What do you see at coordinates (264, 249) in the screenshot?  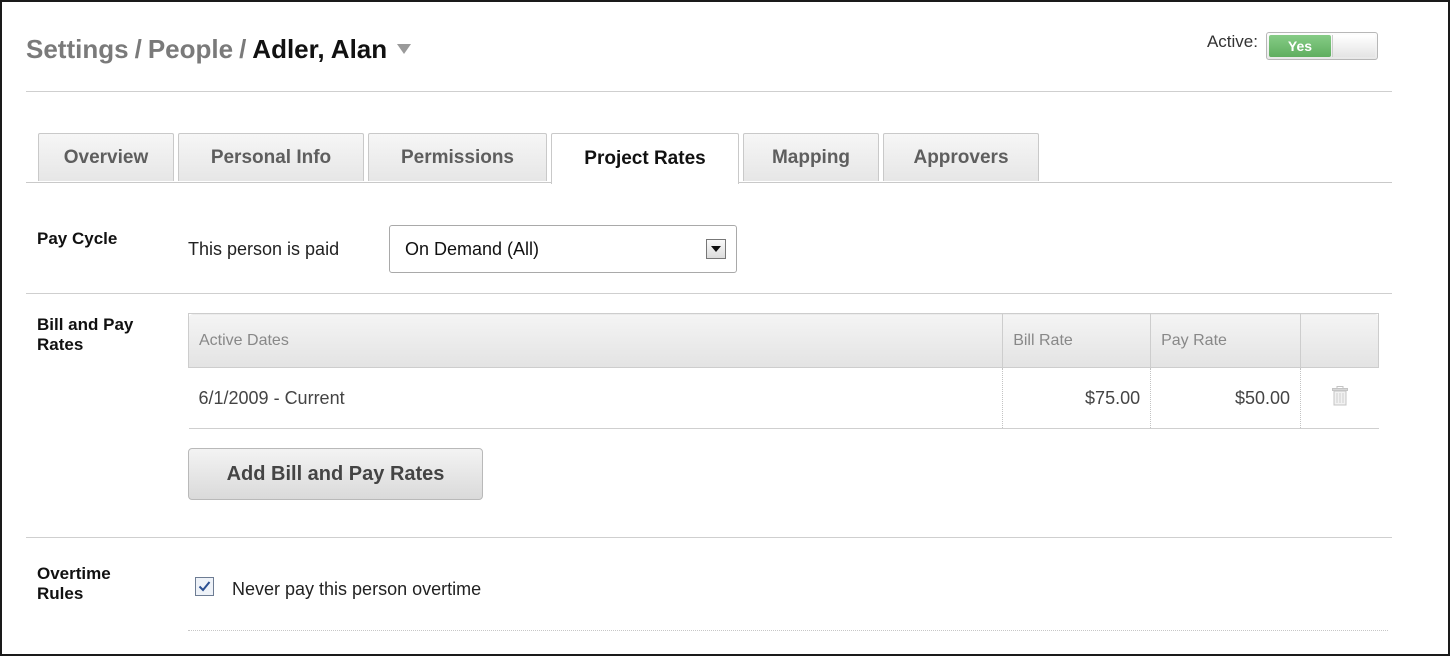 I see `pay-cycle-prefix: This person is paid` at bounding box center [264, 249].